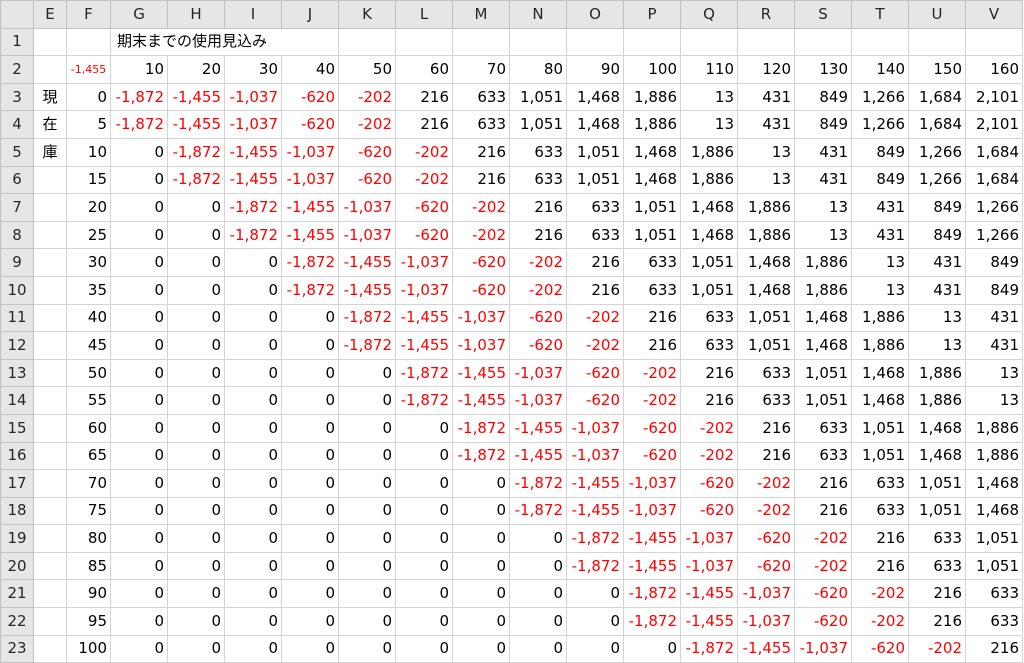  Describe the element at coordinates (652, 14) in the screenshot. I see `column-header-P: P` at that location.